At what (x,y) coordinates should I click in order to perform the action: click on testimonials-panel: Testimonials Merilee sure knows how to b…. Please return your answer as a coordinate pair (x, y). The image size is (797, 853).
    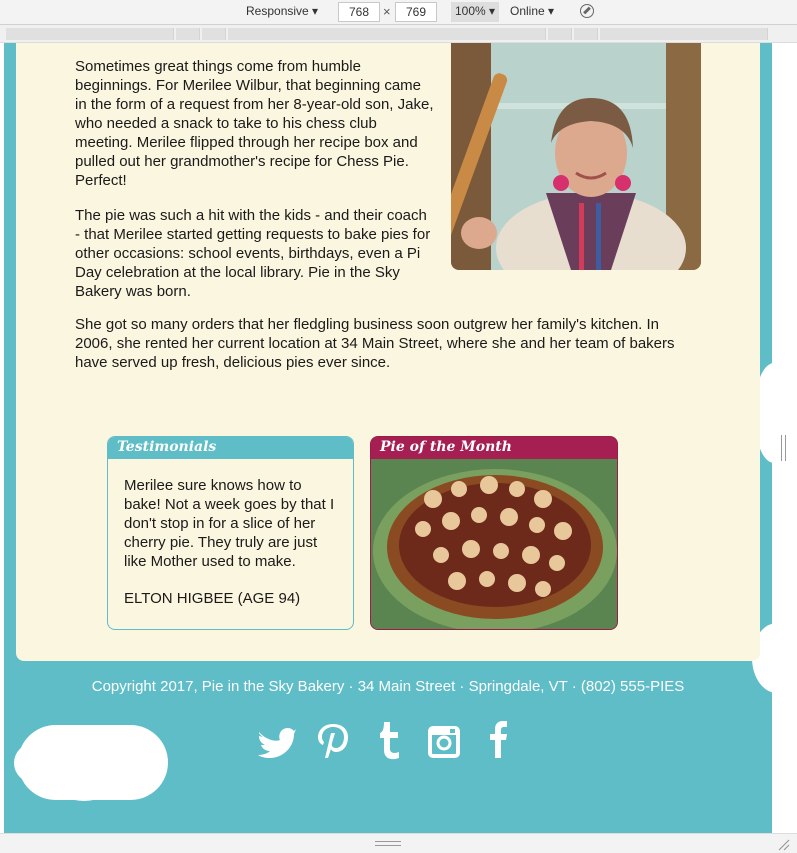
    Looking at the image, I should click on (230, 533).